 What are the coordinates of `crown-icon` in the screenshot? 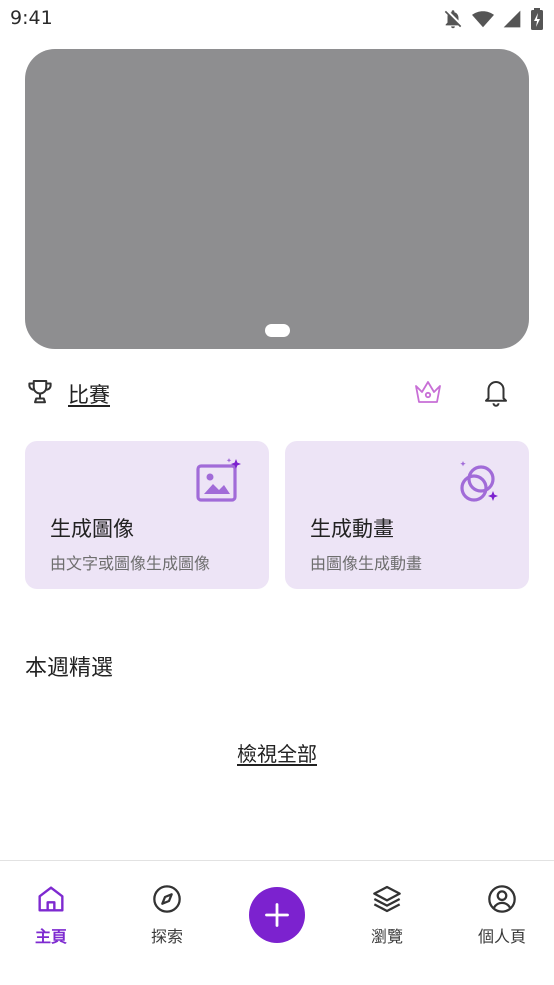 It's located at (428, 392).